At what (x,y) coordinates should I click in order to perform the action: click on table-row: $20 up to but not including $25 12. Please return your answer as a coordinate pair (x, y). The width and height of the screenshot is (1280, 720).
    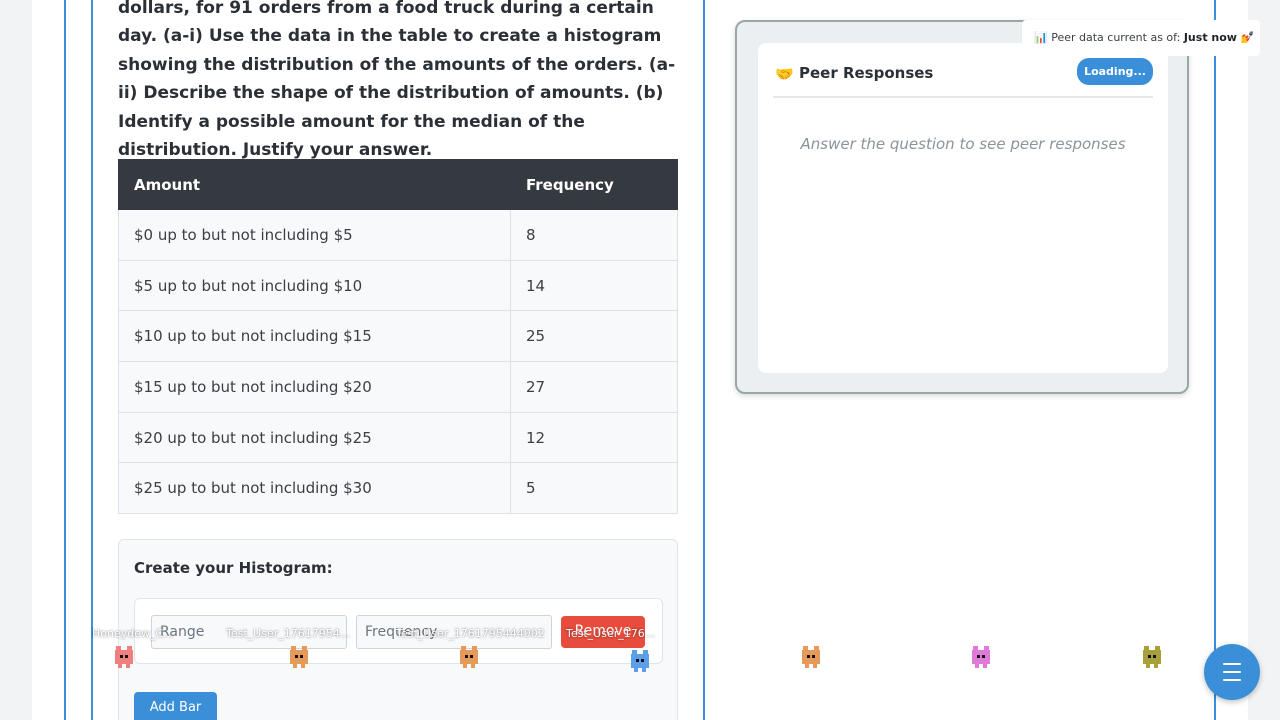
    Looking at the image, I should click on (398, 437).